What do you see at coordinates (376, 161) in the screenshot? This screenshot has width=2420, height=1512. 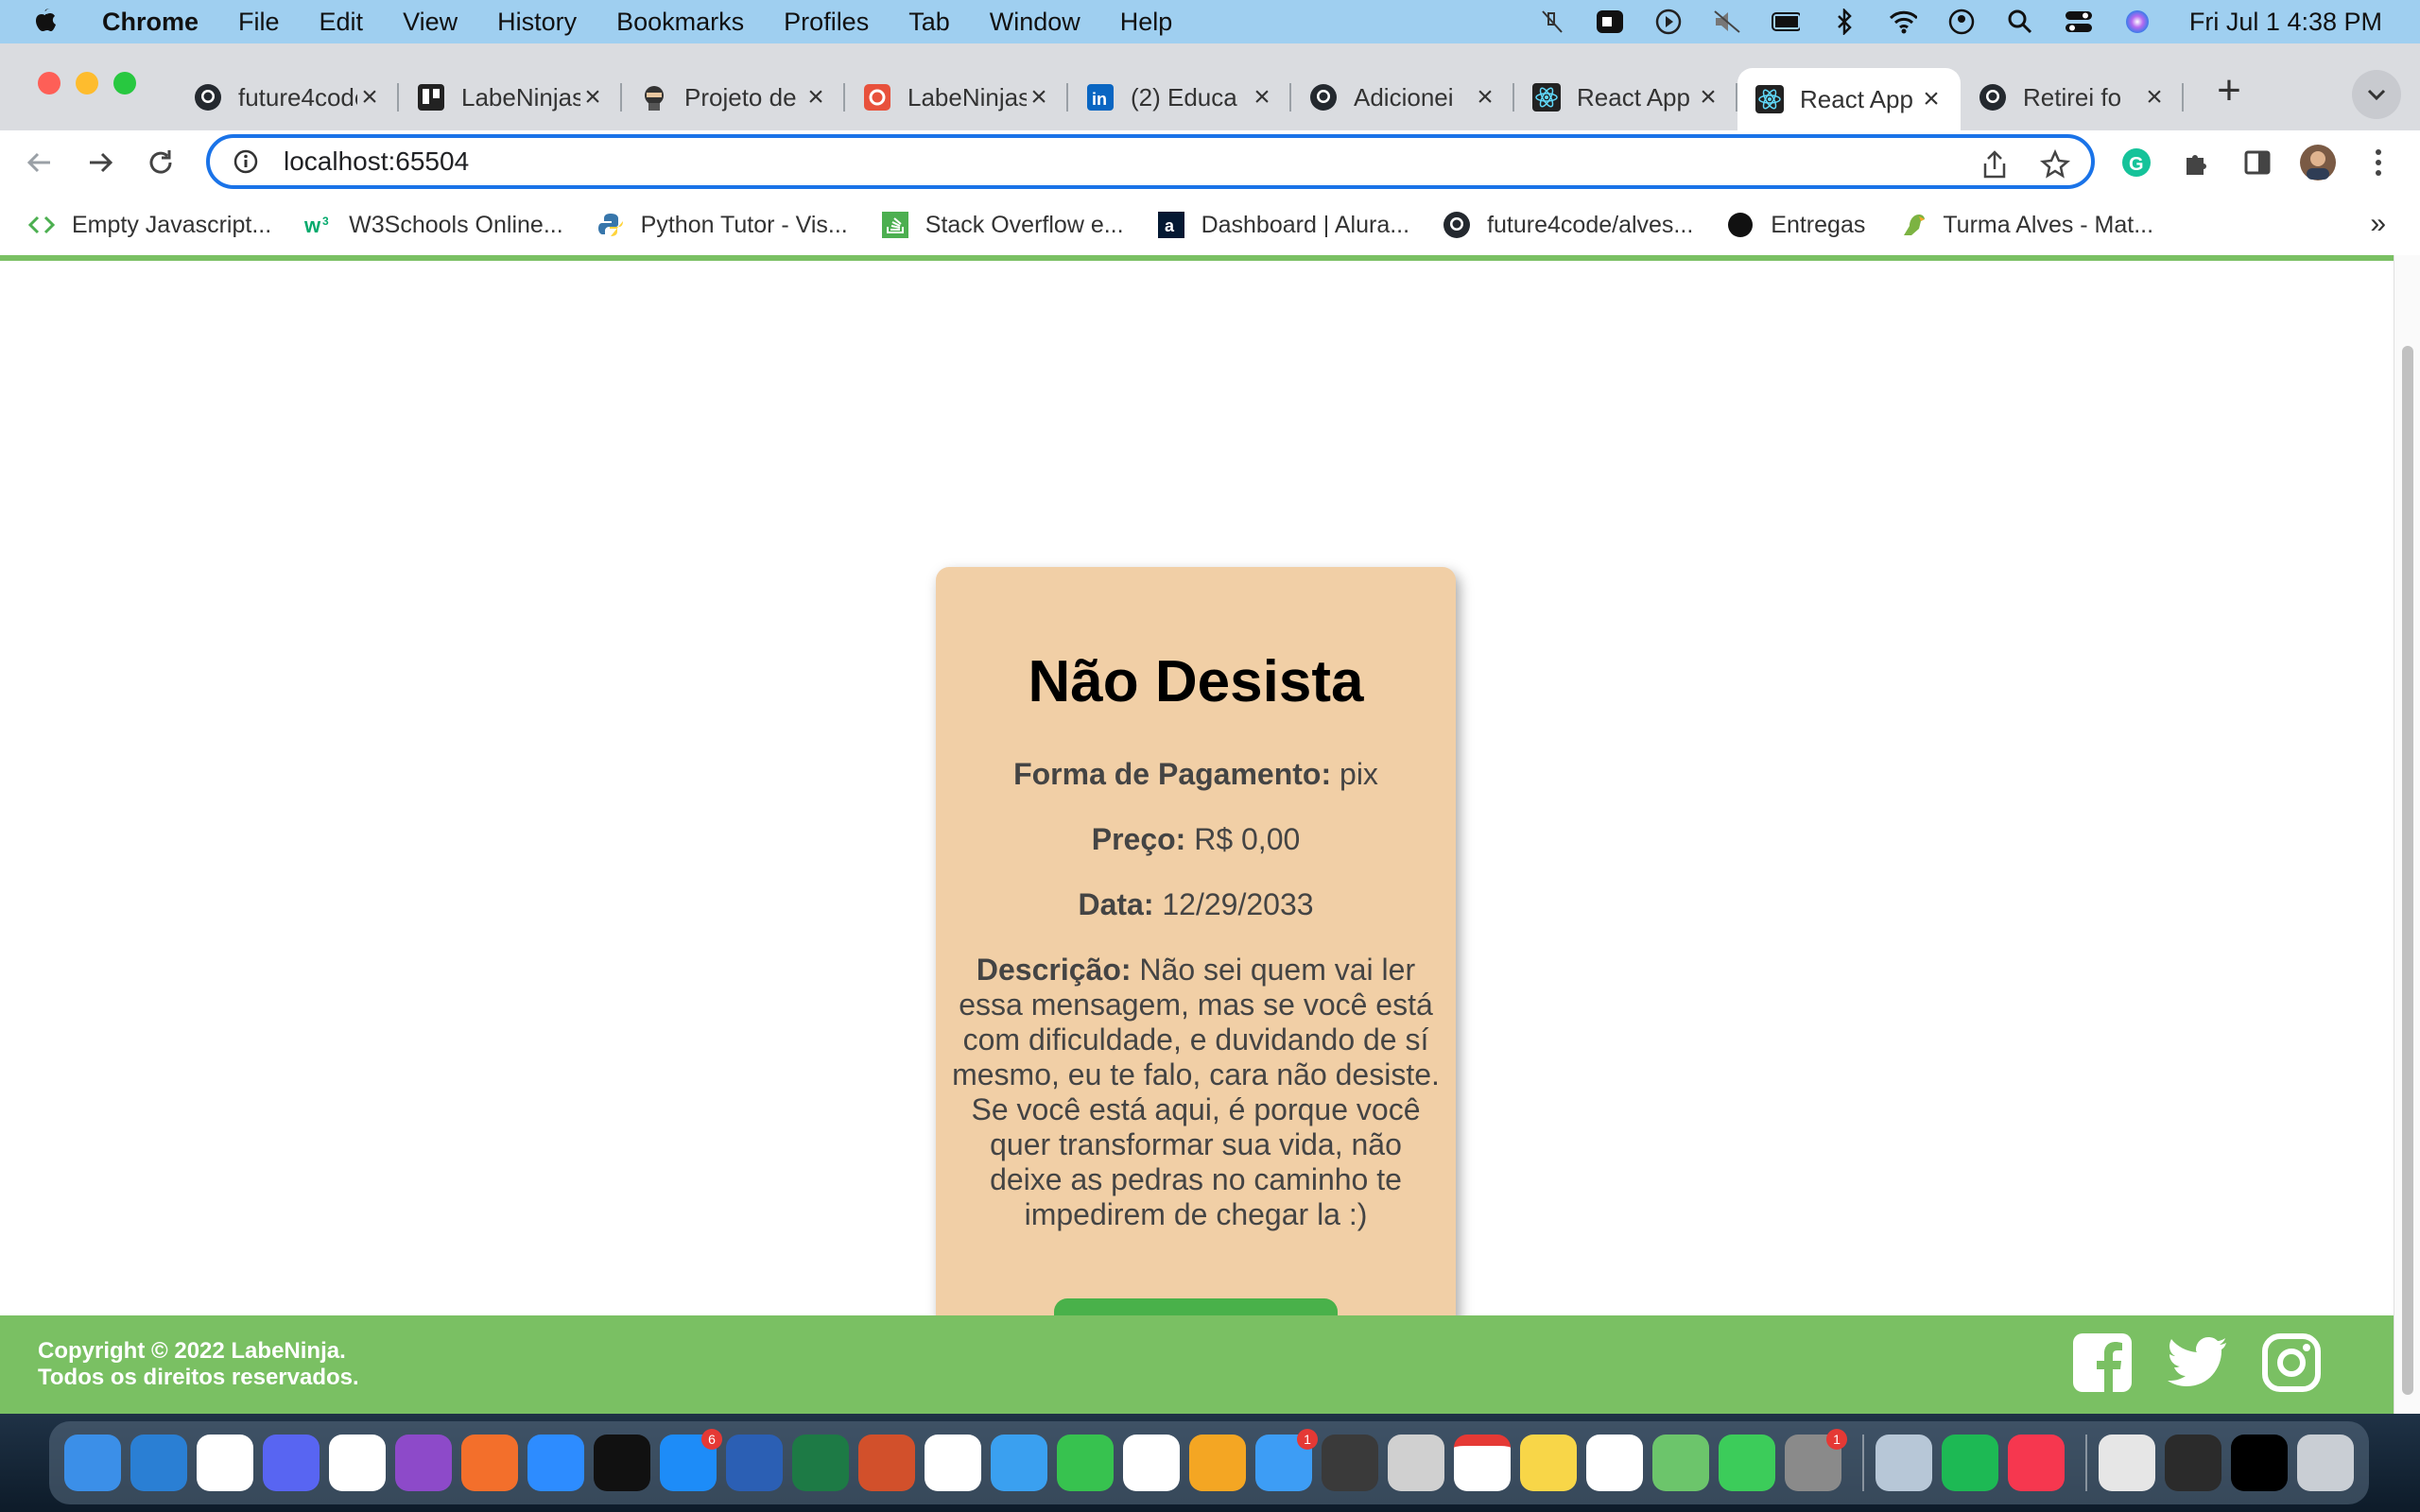 I see `url-text: localhost:65504` at bounding box center [376, 161].